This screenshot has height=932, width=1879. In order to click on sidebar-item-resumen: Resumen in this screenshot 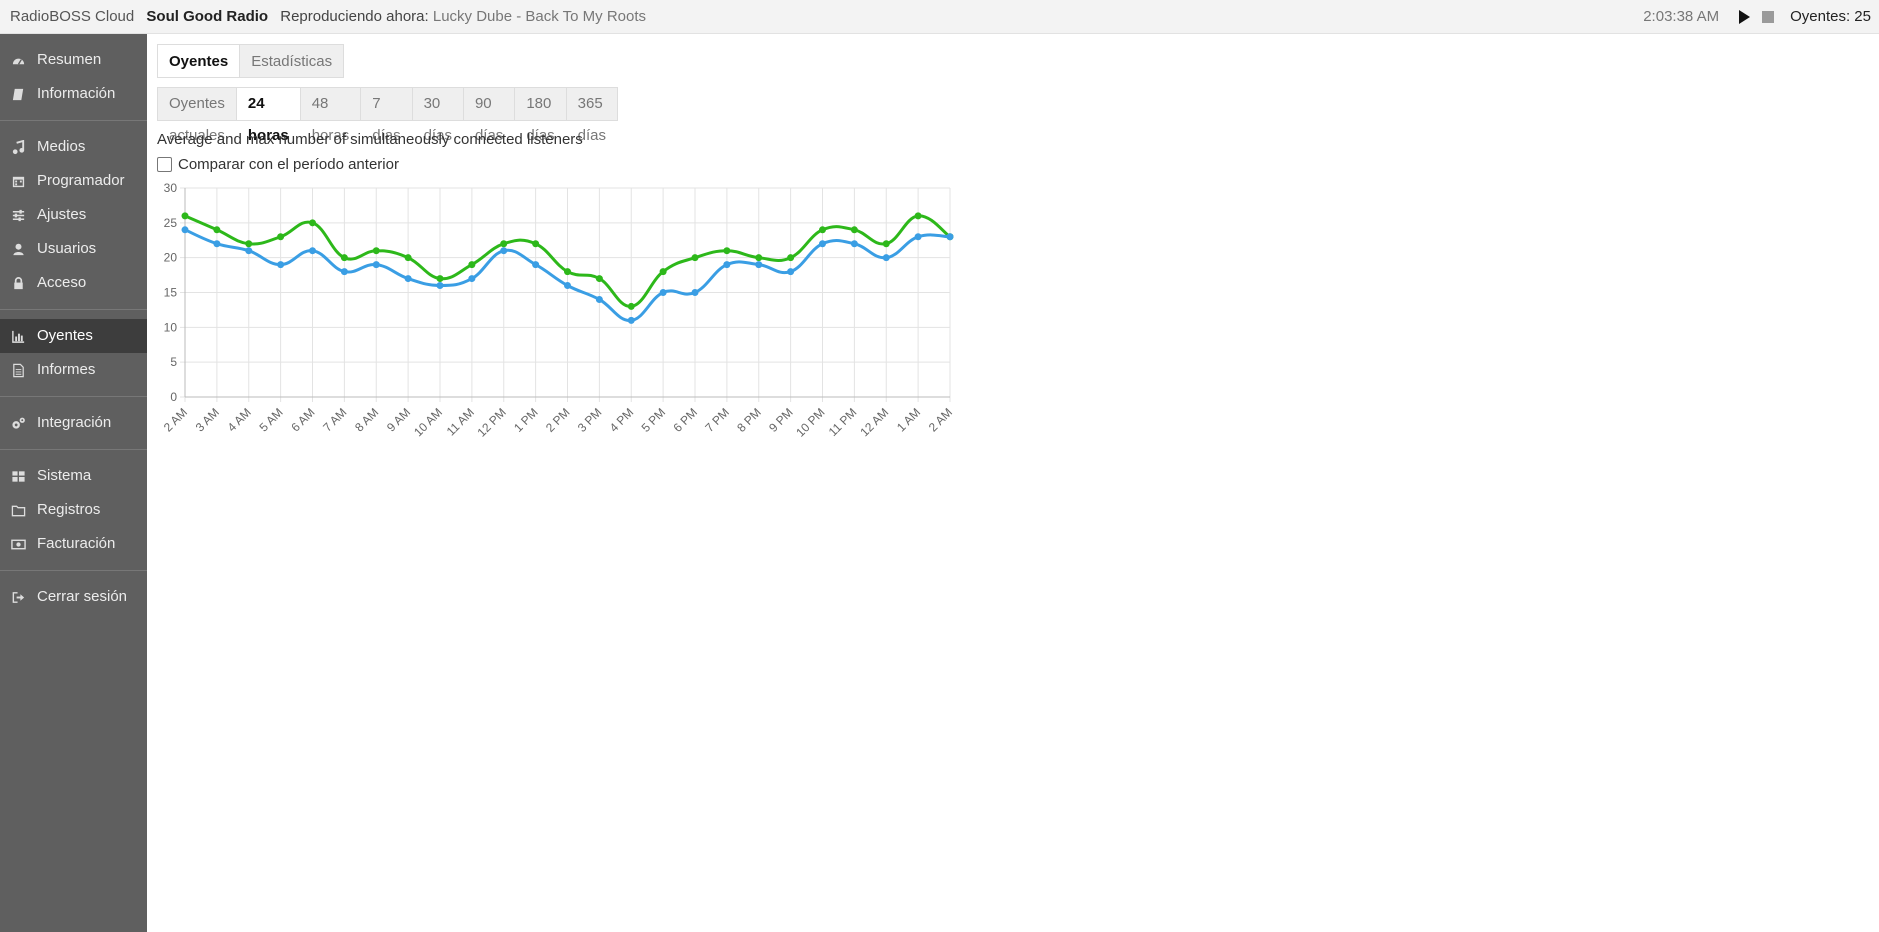, I will do `click(73, 60)`.